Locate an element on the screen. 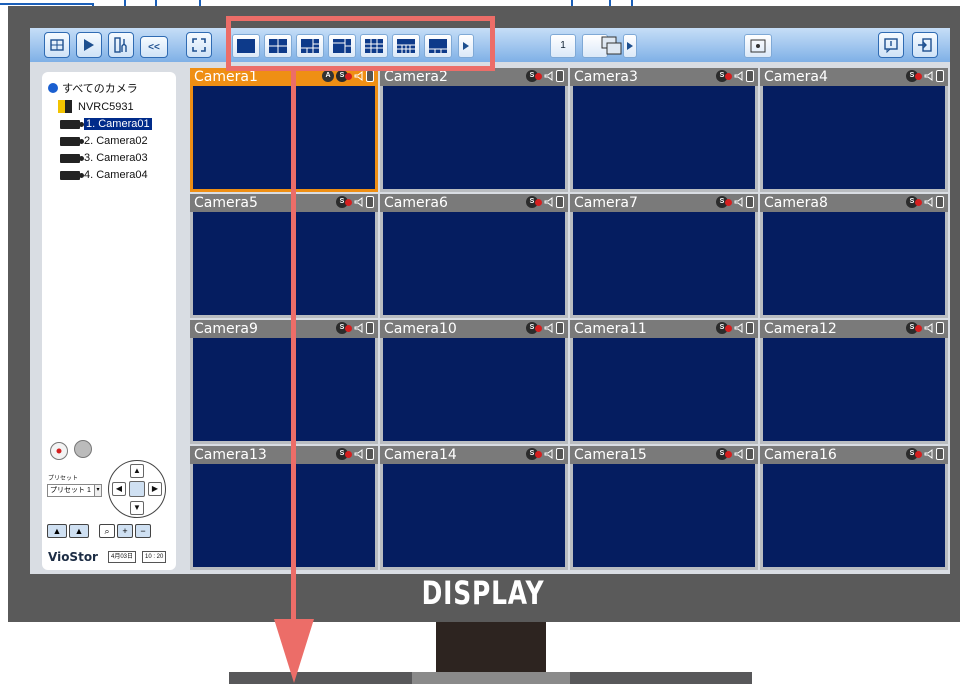  camera-tile: Camera14 S is located at coordinates (474, 508).